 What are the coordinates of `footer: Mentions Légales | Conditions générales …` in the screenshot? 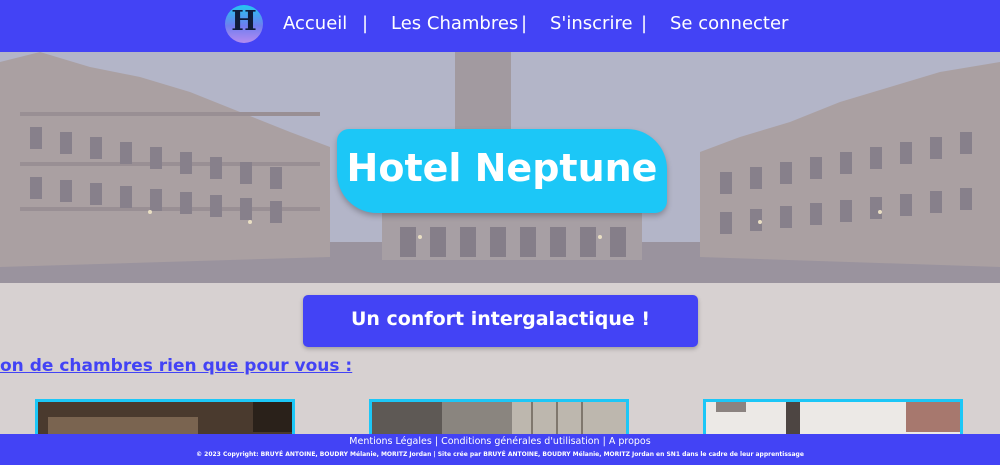 It's located at (500, 449).